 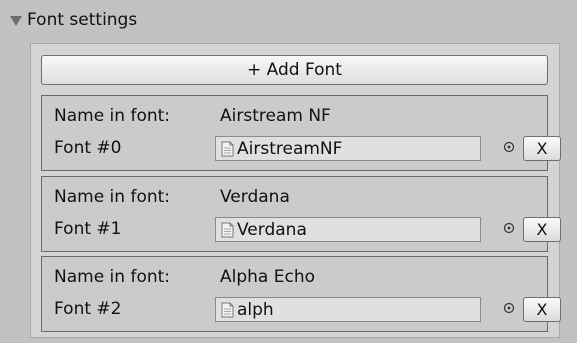 What do you see at coordinates (255, 197) in the screenshot?
I see `name-in-font-value: Verdana` at bounding box center [255, 197].